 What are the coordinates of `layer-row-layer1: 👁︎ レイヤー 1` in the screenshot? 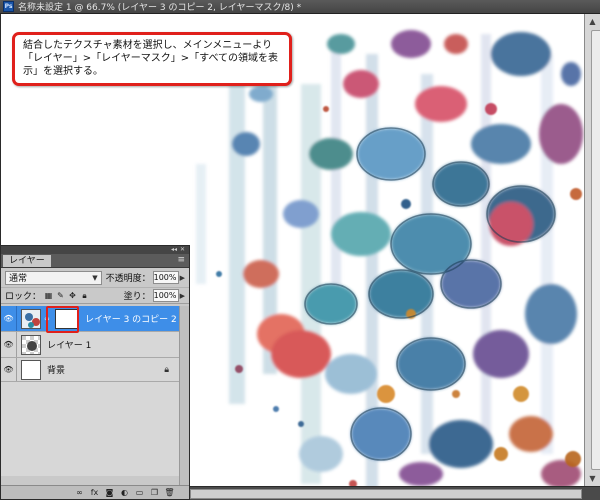 It's located at (95, 345).